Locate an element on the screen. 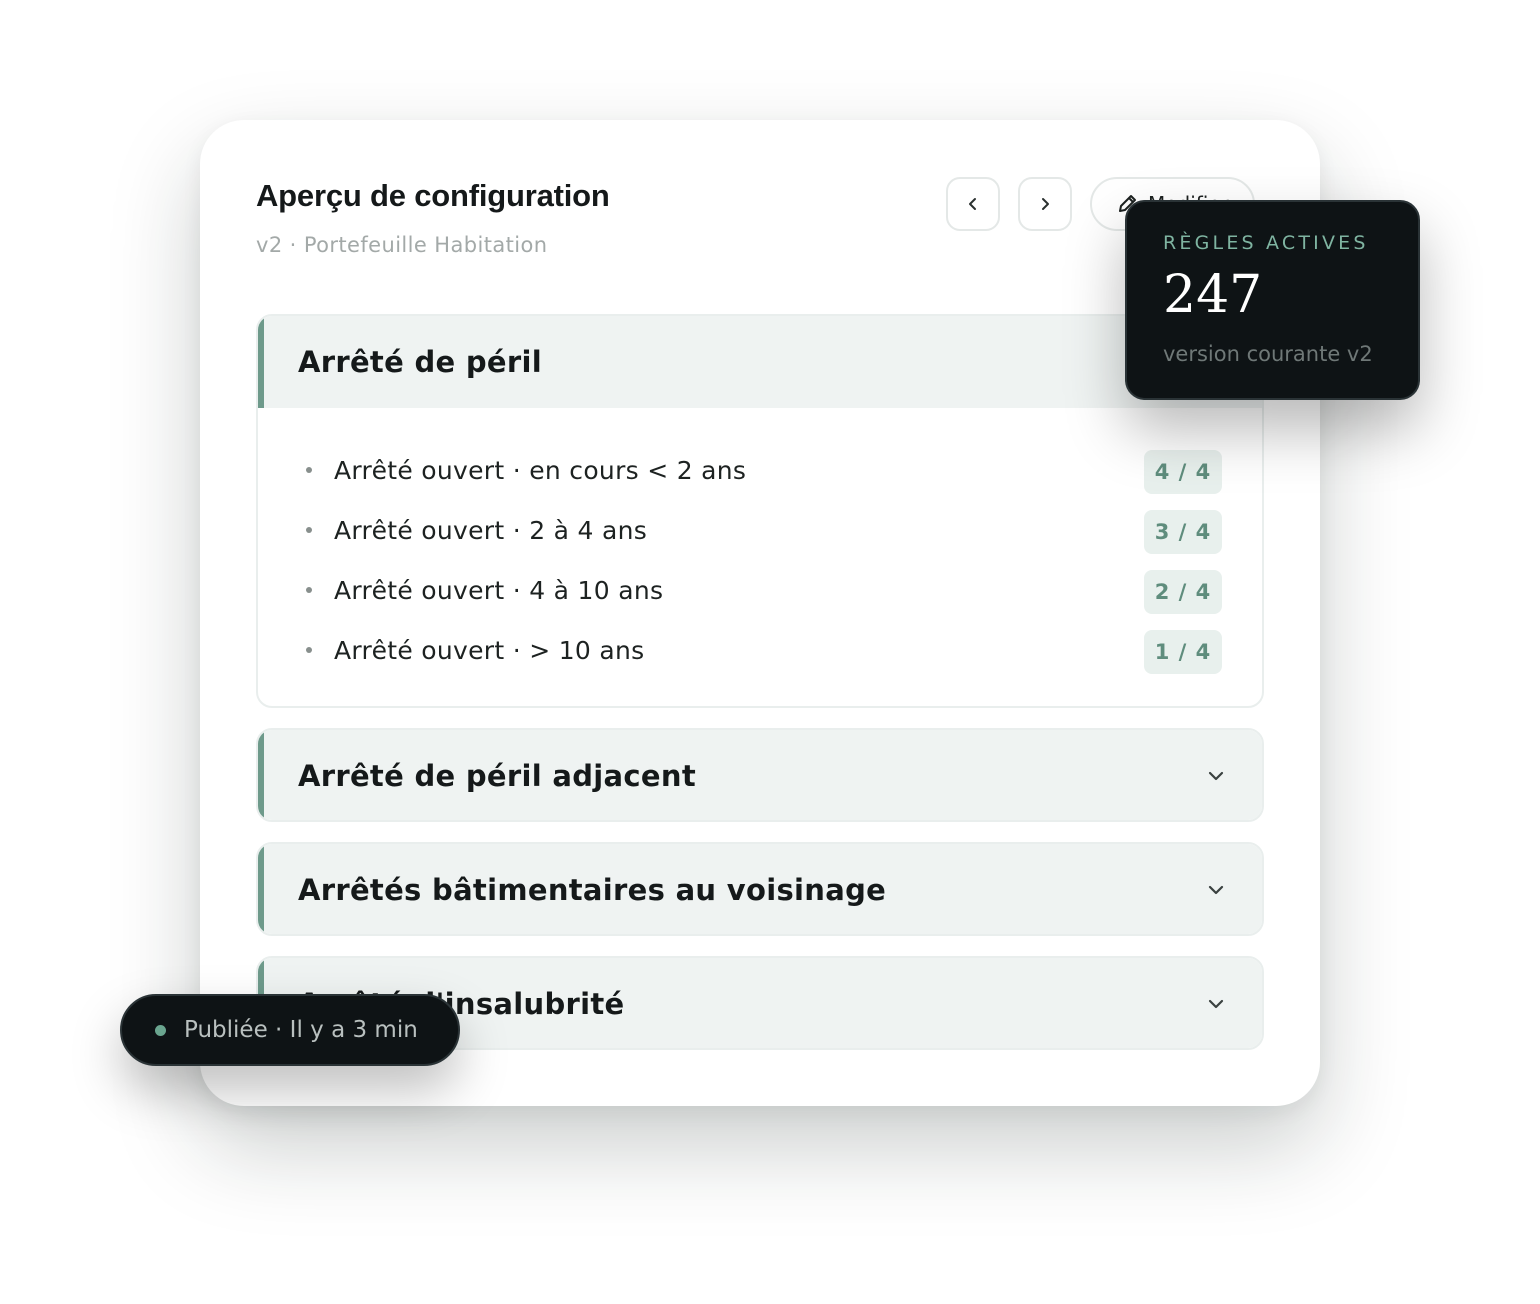  chevron-left-icon is located at coordinates (972, 204).